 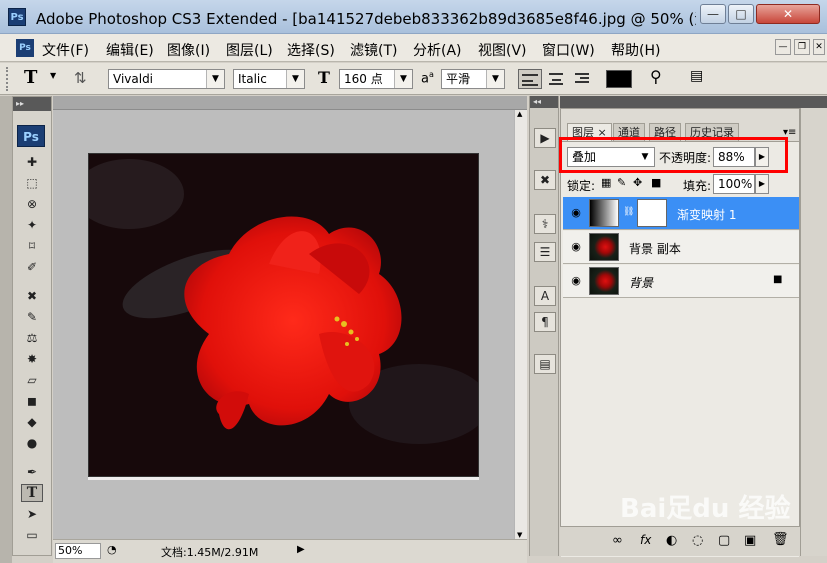 What do you see at coordinates (363, 79) in the screenshot?
I see `font-size-value: 160 点` at bounding box center [363, 79].